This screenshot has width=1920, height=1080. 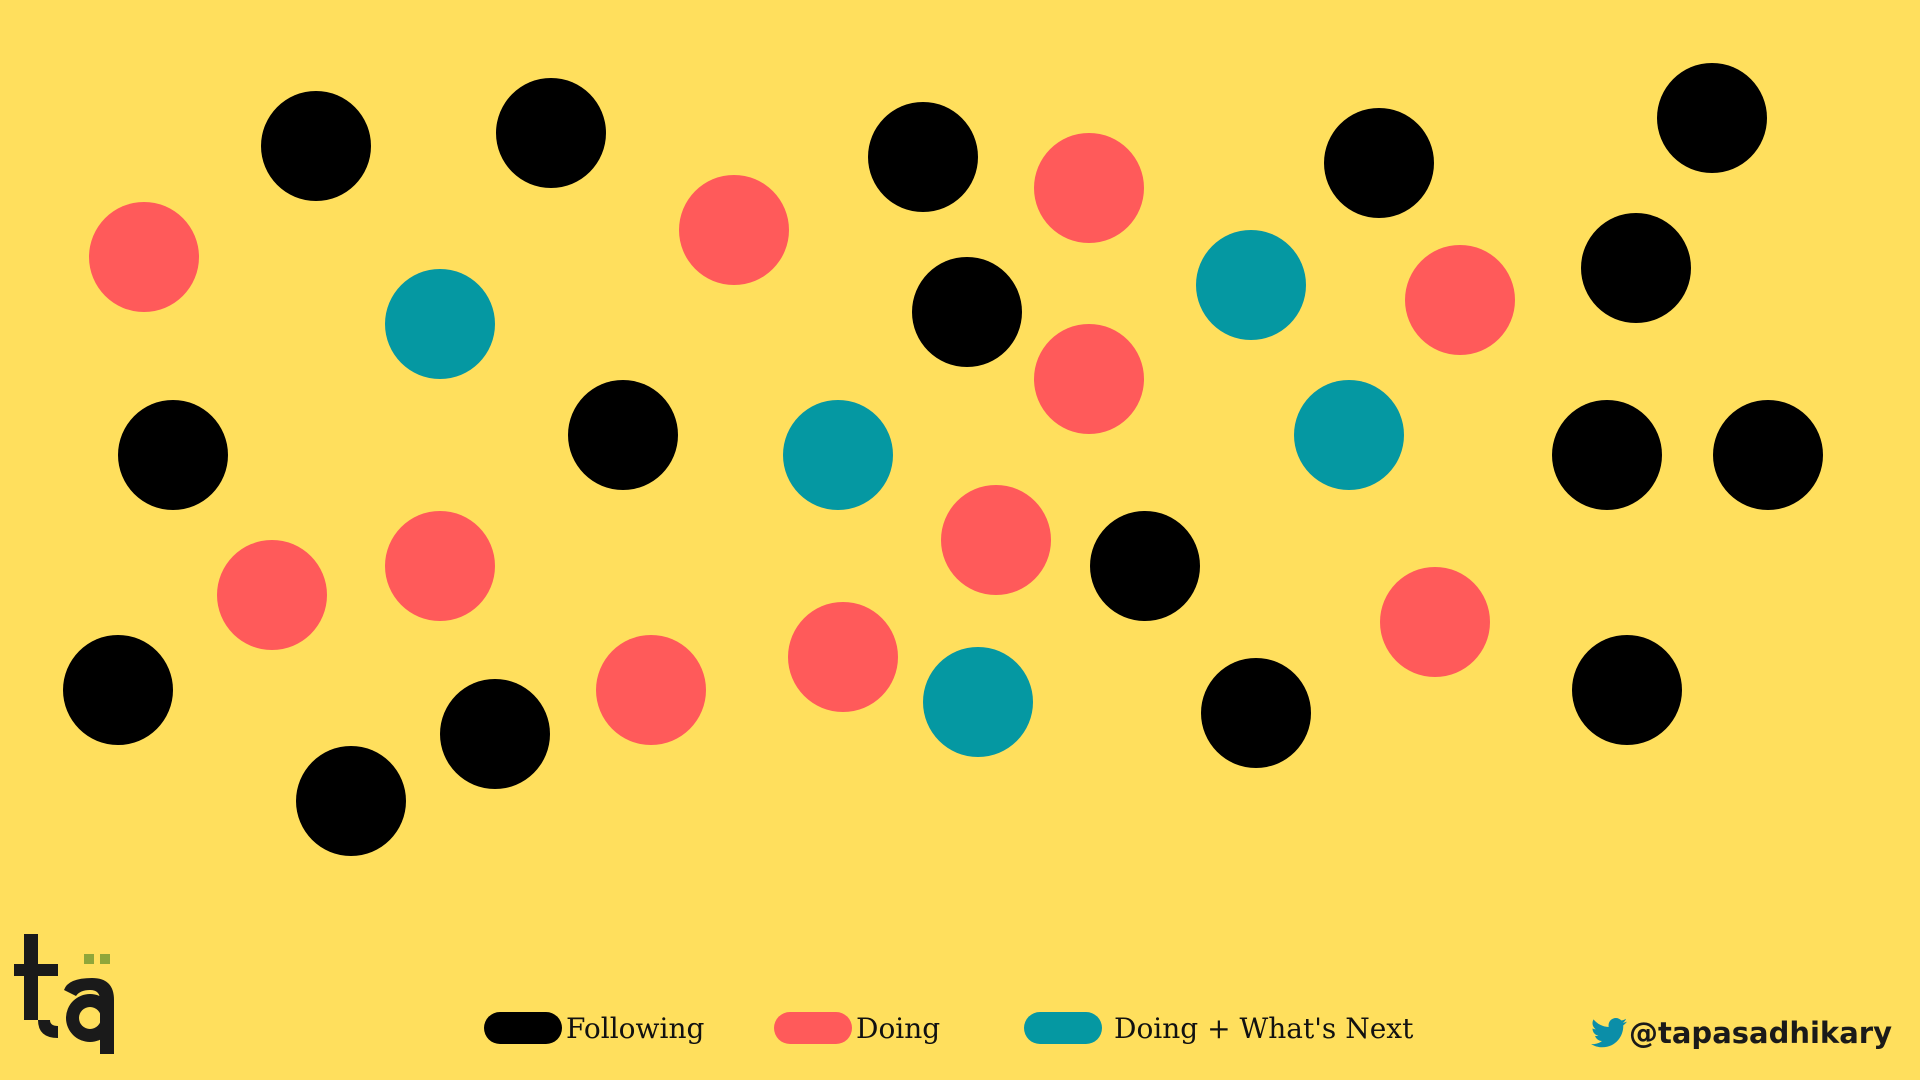 What do you see at coordinates (1609, 1033) in the screenshot?
I see `twitter-bird-icon` at bounding box center [1609, 1033].